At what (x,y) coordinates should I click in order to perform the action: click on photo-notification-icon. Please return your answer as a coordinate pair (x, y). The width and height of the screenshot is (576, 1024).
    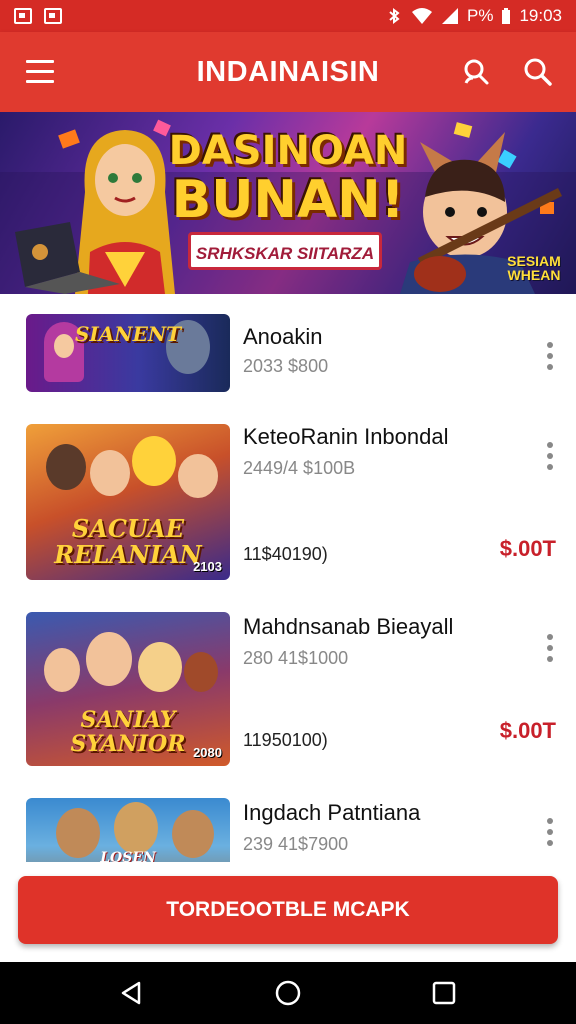
    Looking at the image, I should click on (53, 16).